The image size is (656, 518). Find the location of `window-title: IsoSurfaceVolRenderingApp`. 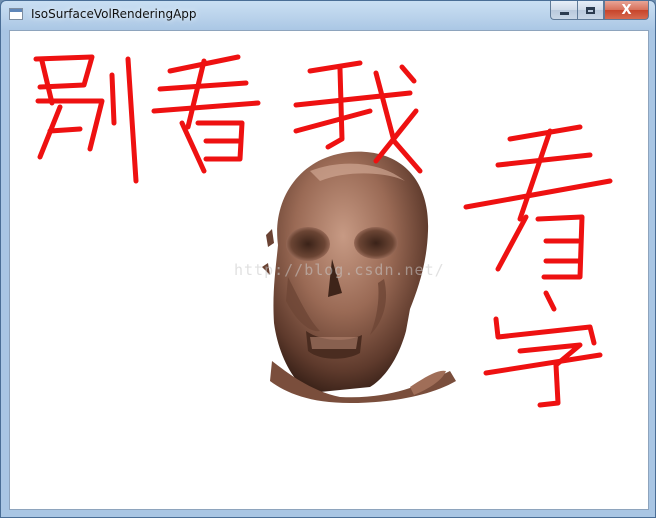

window-title: IsoSurfaceVolRenderingApp is located at coordinates (114, 14).